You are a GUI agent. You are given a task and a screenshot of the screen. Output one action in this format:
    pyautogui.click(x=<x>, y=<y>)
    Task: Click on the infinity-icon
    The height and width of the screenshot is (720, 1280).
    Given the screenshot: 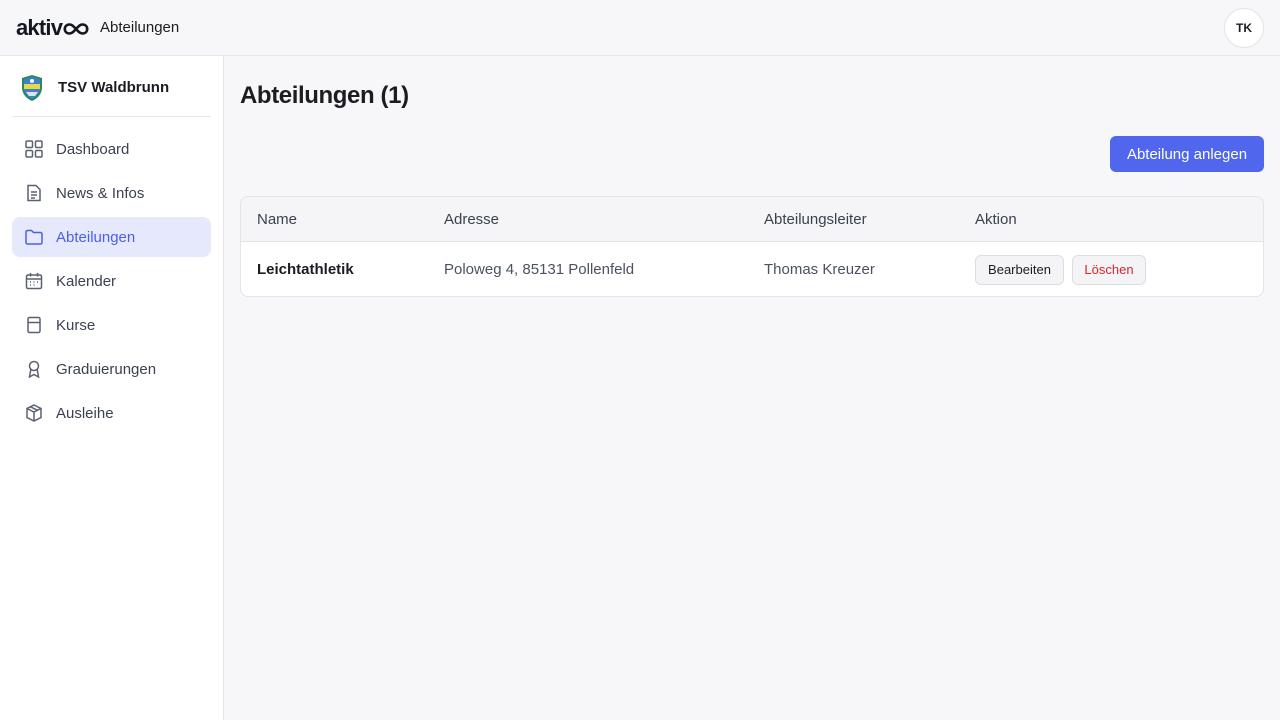 What is the action you would take?
    pyautogui.click(x=76, y=29)
    